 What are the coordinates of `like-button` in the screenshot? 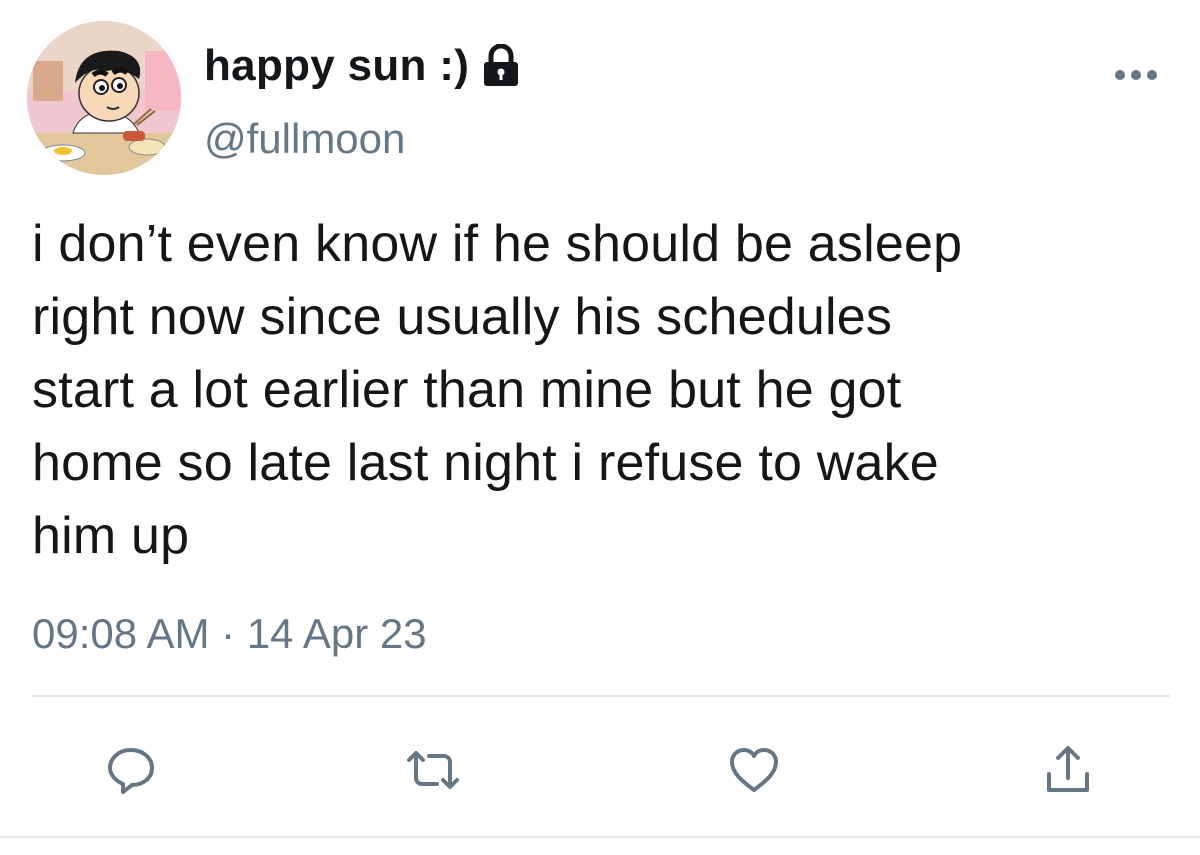 It's located at (754, 770).